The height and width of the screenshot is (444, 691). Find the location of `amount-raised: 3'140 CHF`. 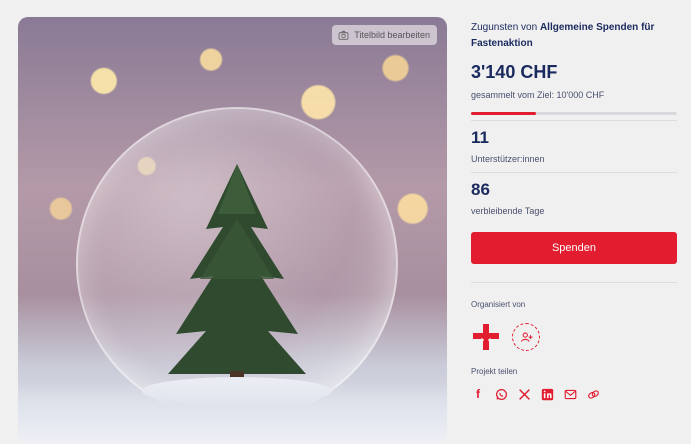

amount-raised: 3'140 CHF is located at coordinates (514, 72).